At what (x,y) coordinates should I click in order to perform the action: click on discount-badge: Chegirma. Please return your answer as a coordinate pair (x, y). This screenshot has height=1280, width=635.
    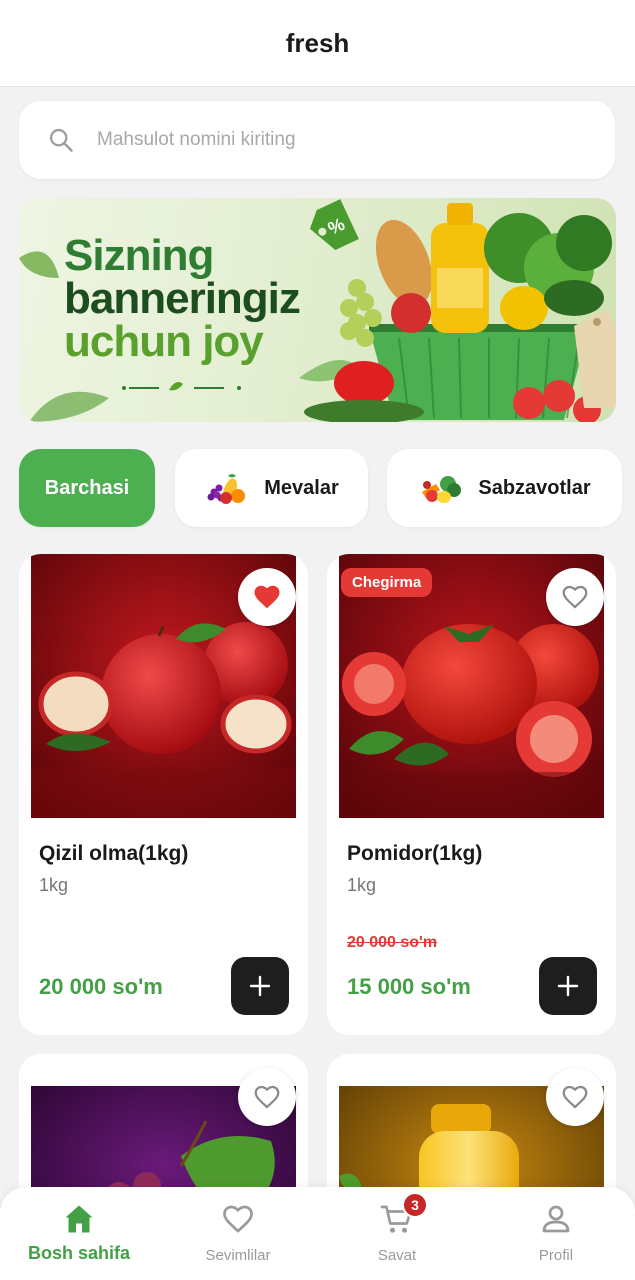
    Looking at the image, I should click on (387, 582).